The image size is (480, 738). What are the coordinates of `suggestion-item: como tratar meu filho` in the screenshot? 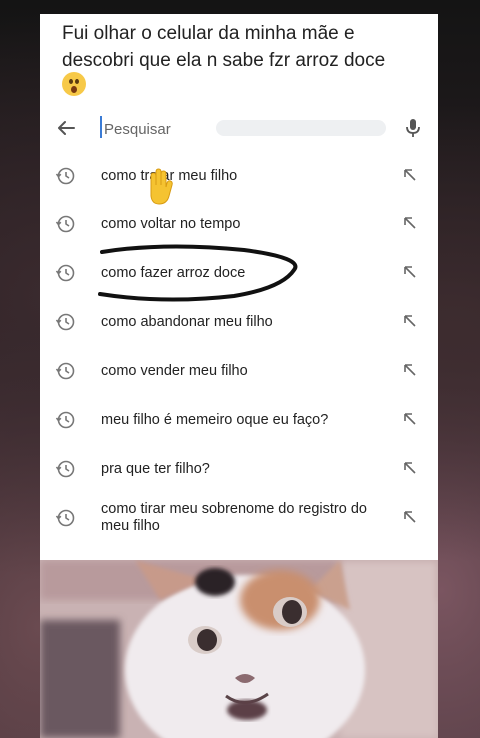 It's located at (239, 176).